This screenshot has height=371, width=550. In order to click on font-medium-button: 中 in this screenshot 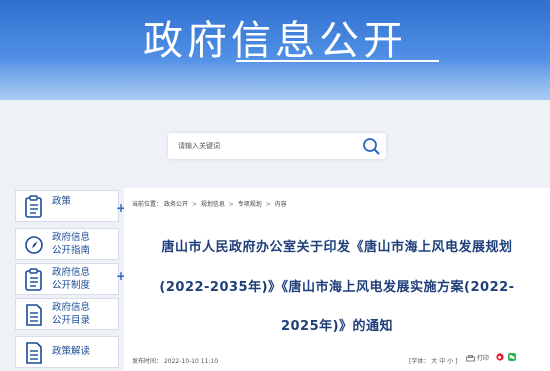, I will do `click(442, 361)`.